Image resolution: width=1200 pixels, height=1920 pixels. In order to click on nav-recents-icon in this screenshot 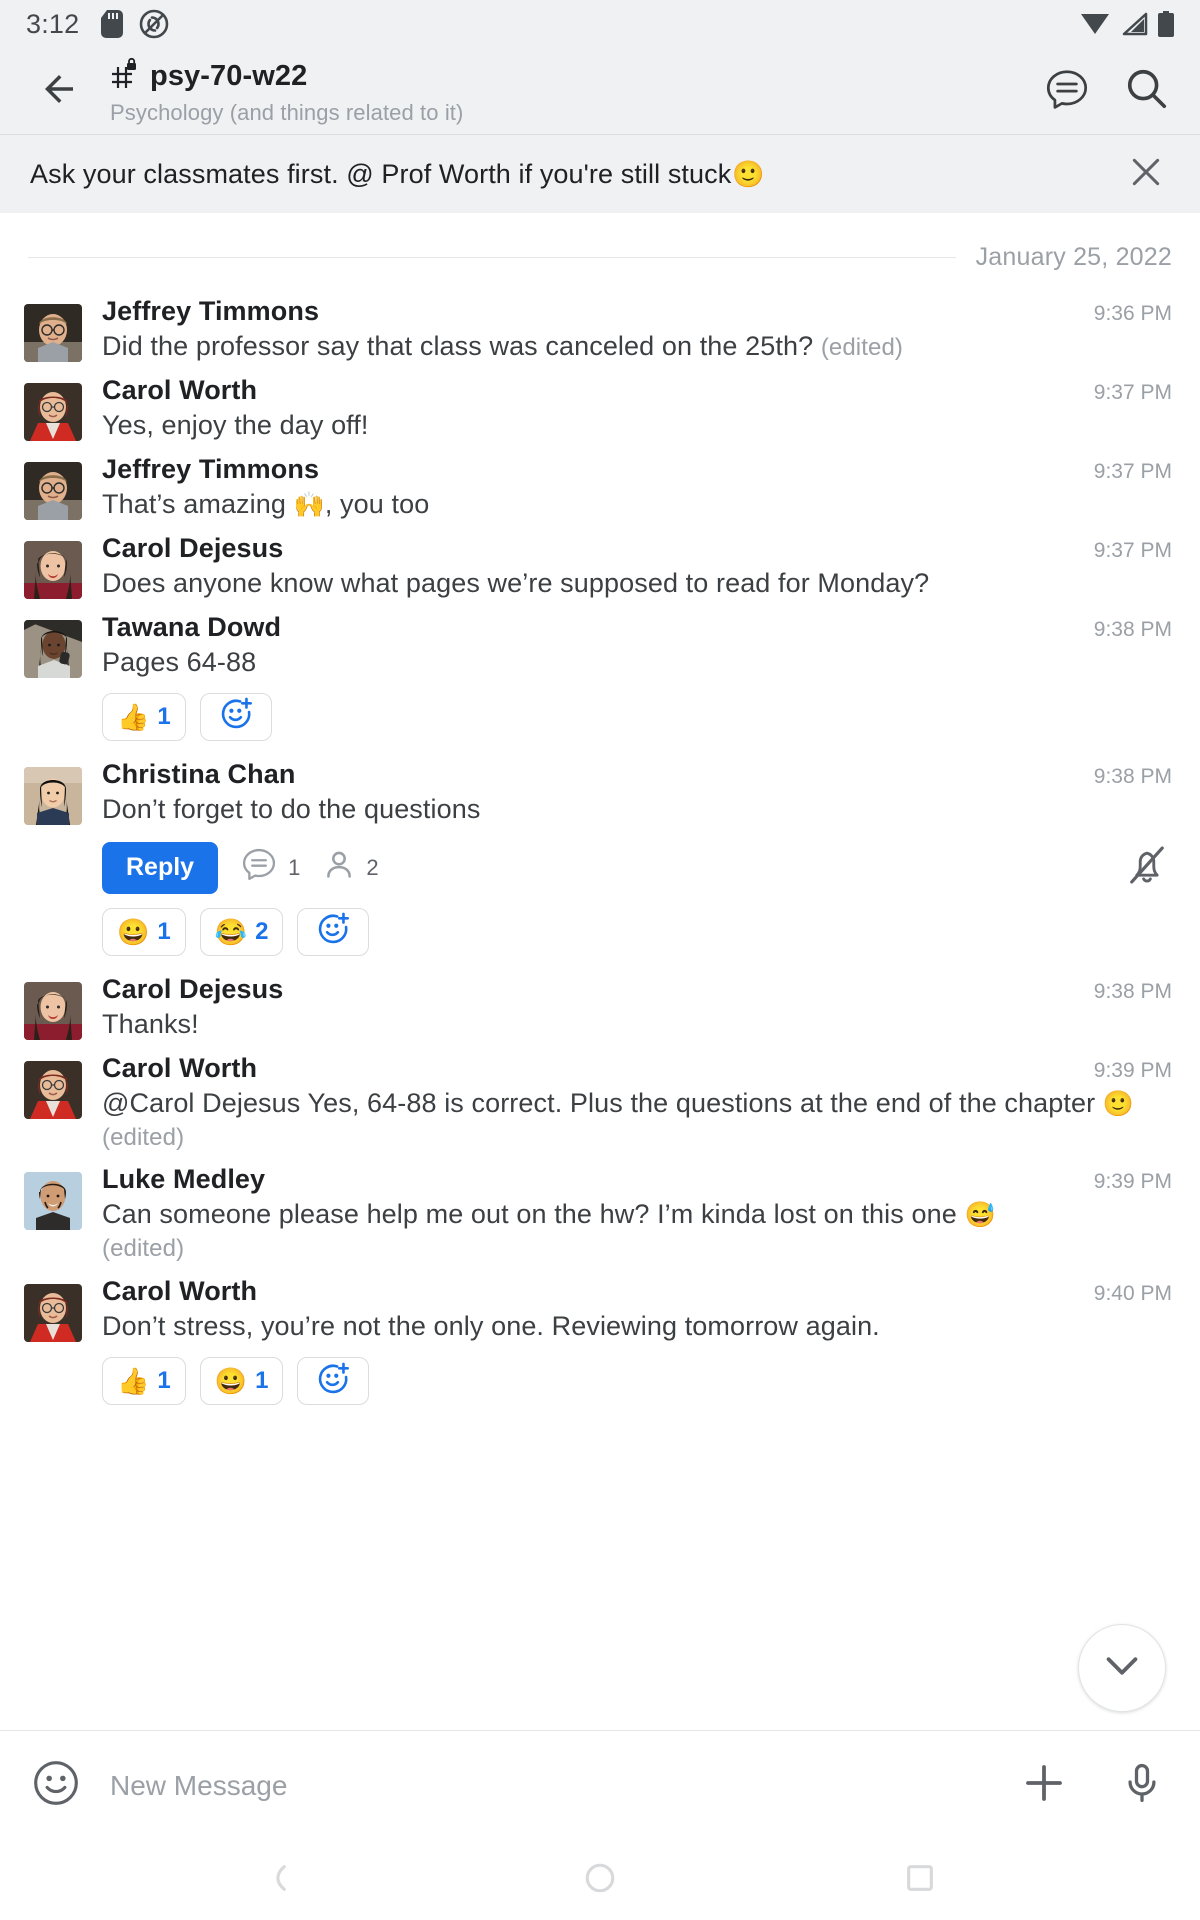, I will do `click(920, 1880)`.